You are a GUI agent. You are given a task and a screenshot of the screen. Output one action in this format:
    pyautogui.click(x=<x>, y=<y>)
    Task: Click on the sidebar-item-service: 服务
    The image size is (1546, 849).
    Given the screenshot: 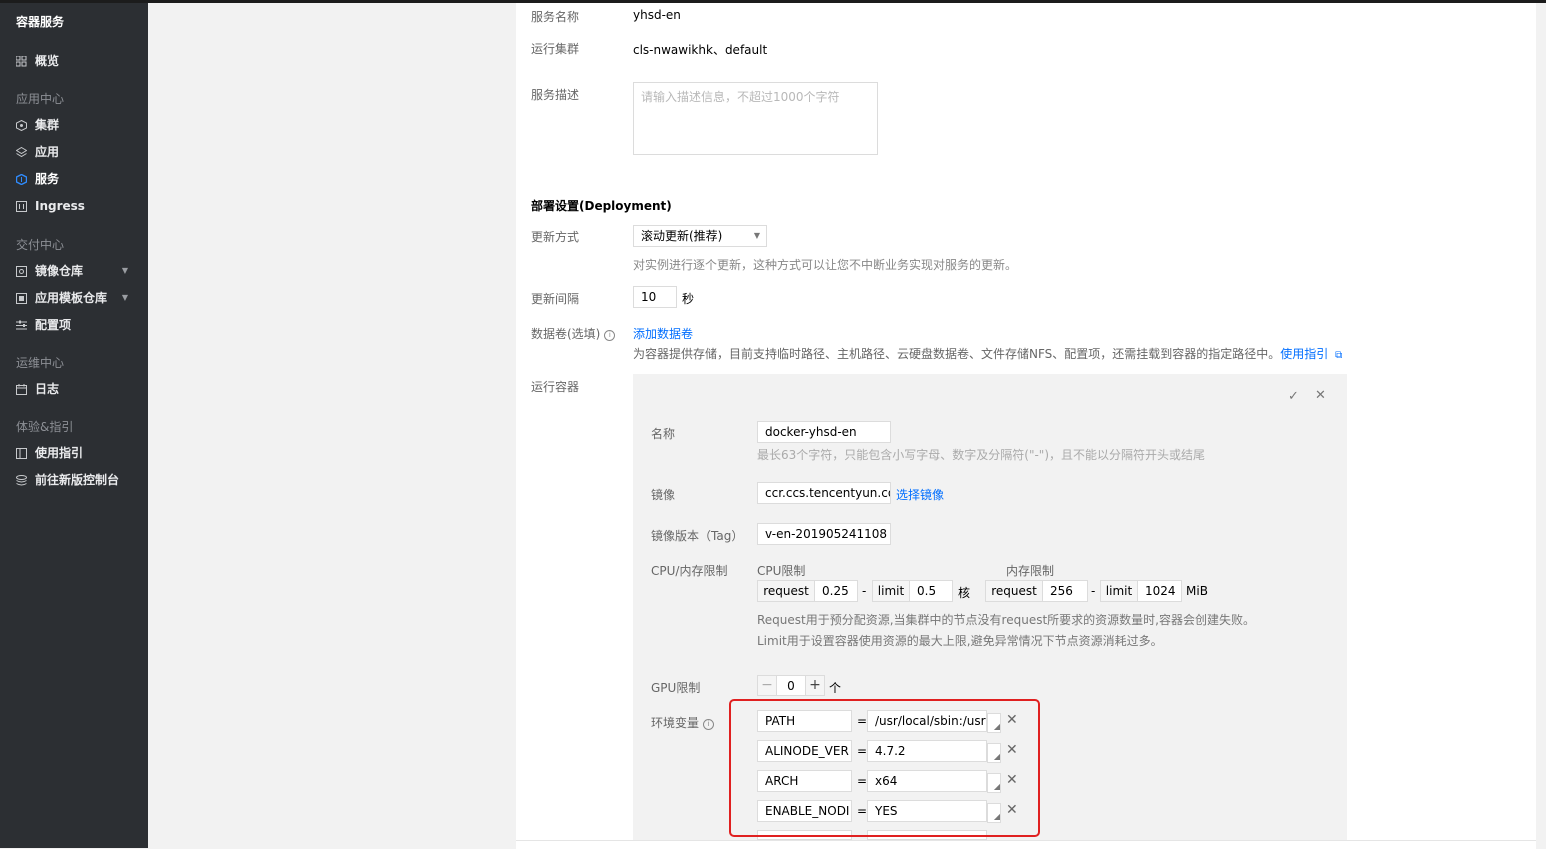 What is the action you would take?
    pyautogui.click(x=74, y=179)
    